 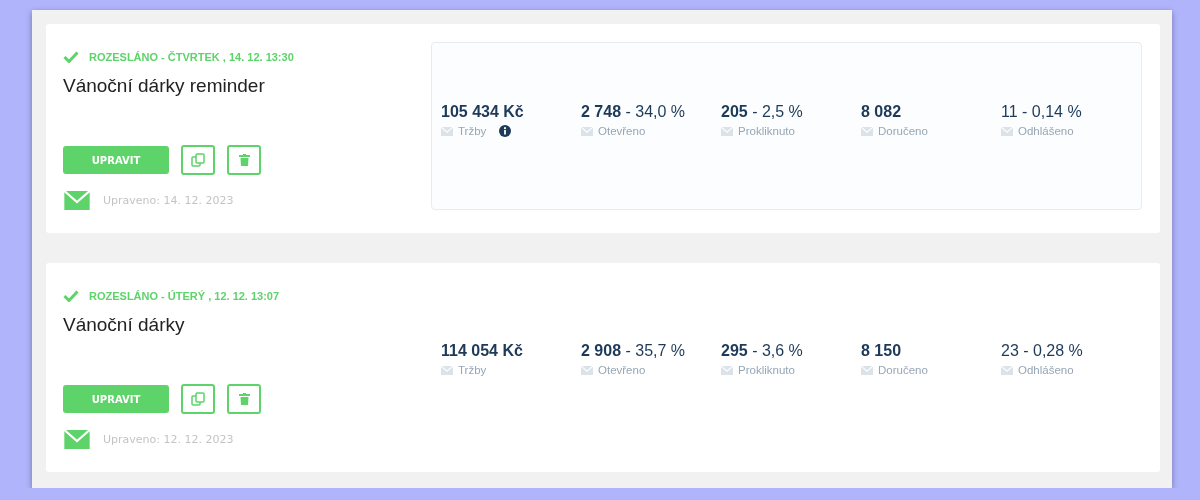 What do you see at coordinates (1042, 112) in the screenshot?
I see `stat-value: 11 - 0,14 %` at bounding box center [1042, 112].